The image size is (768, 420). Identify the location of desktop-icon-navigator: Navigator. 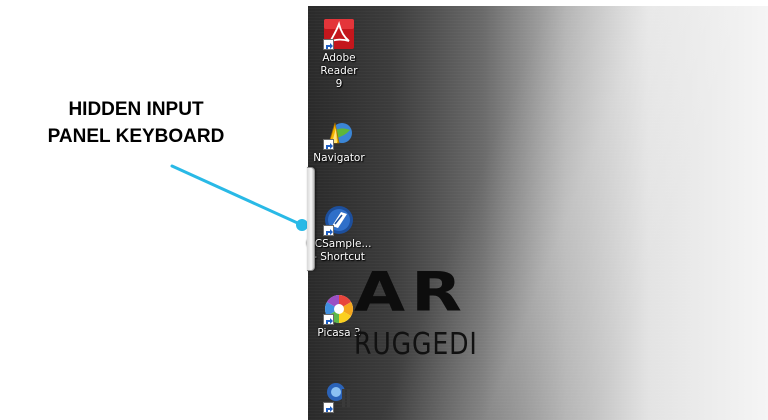
(339, 141).